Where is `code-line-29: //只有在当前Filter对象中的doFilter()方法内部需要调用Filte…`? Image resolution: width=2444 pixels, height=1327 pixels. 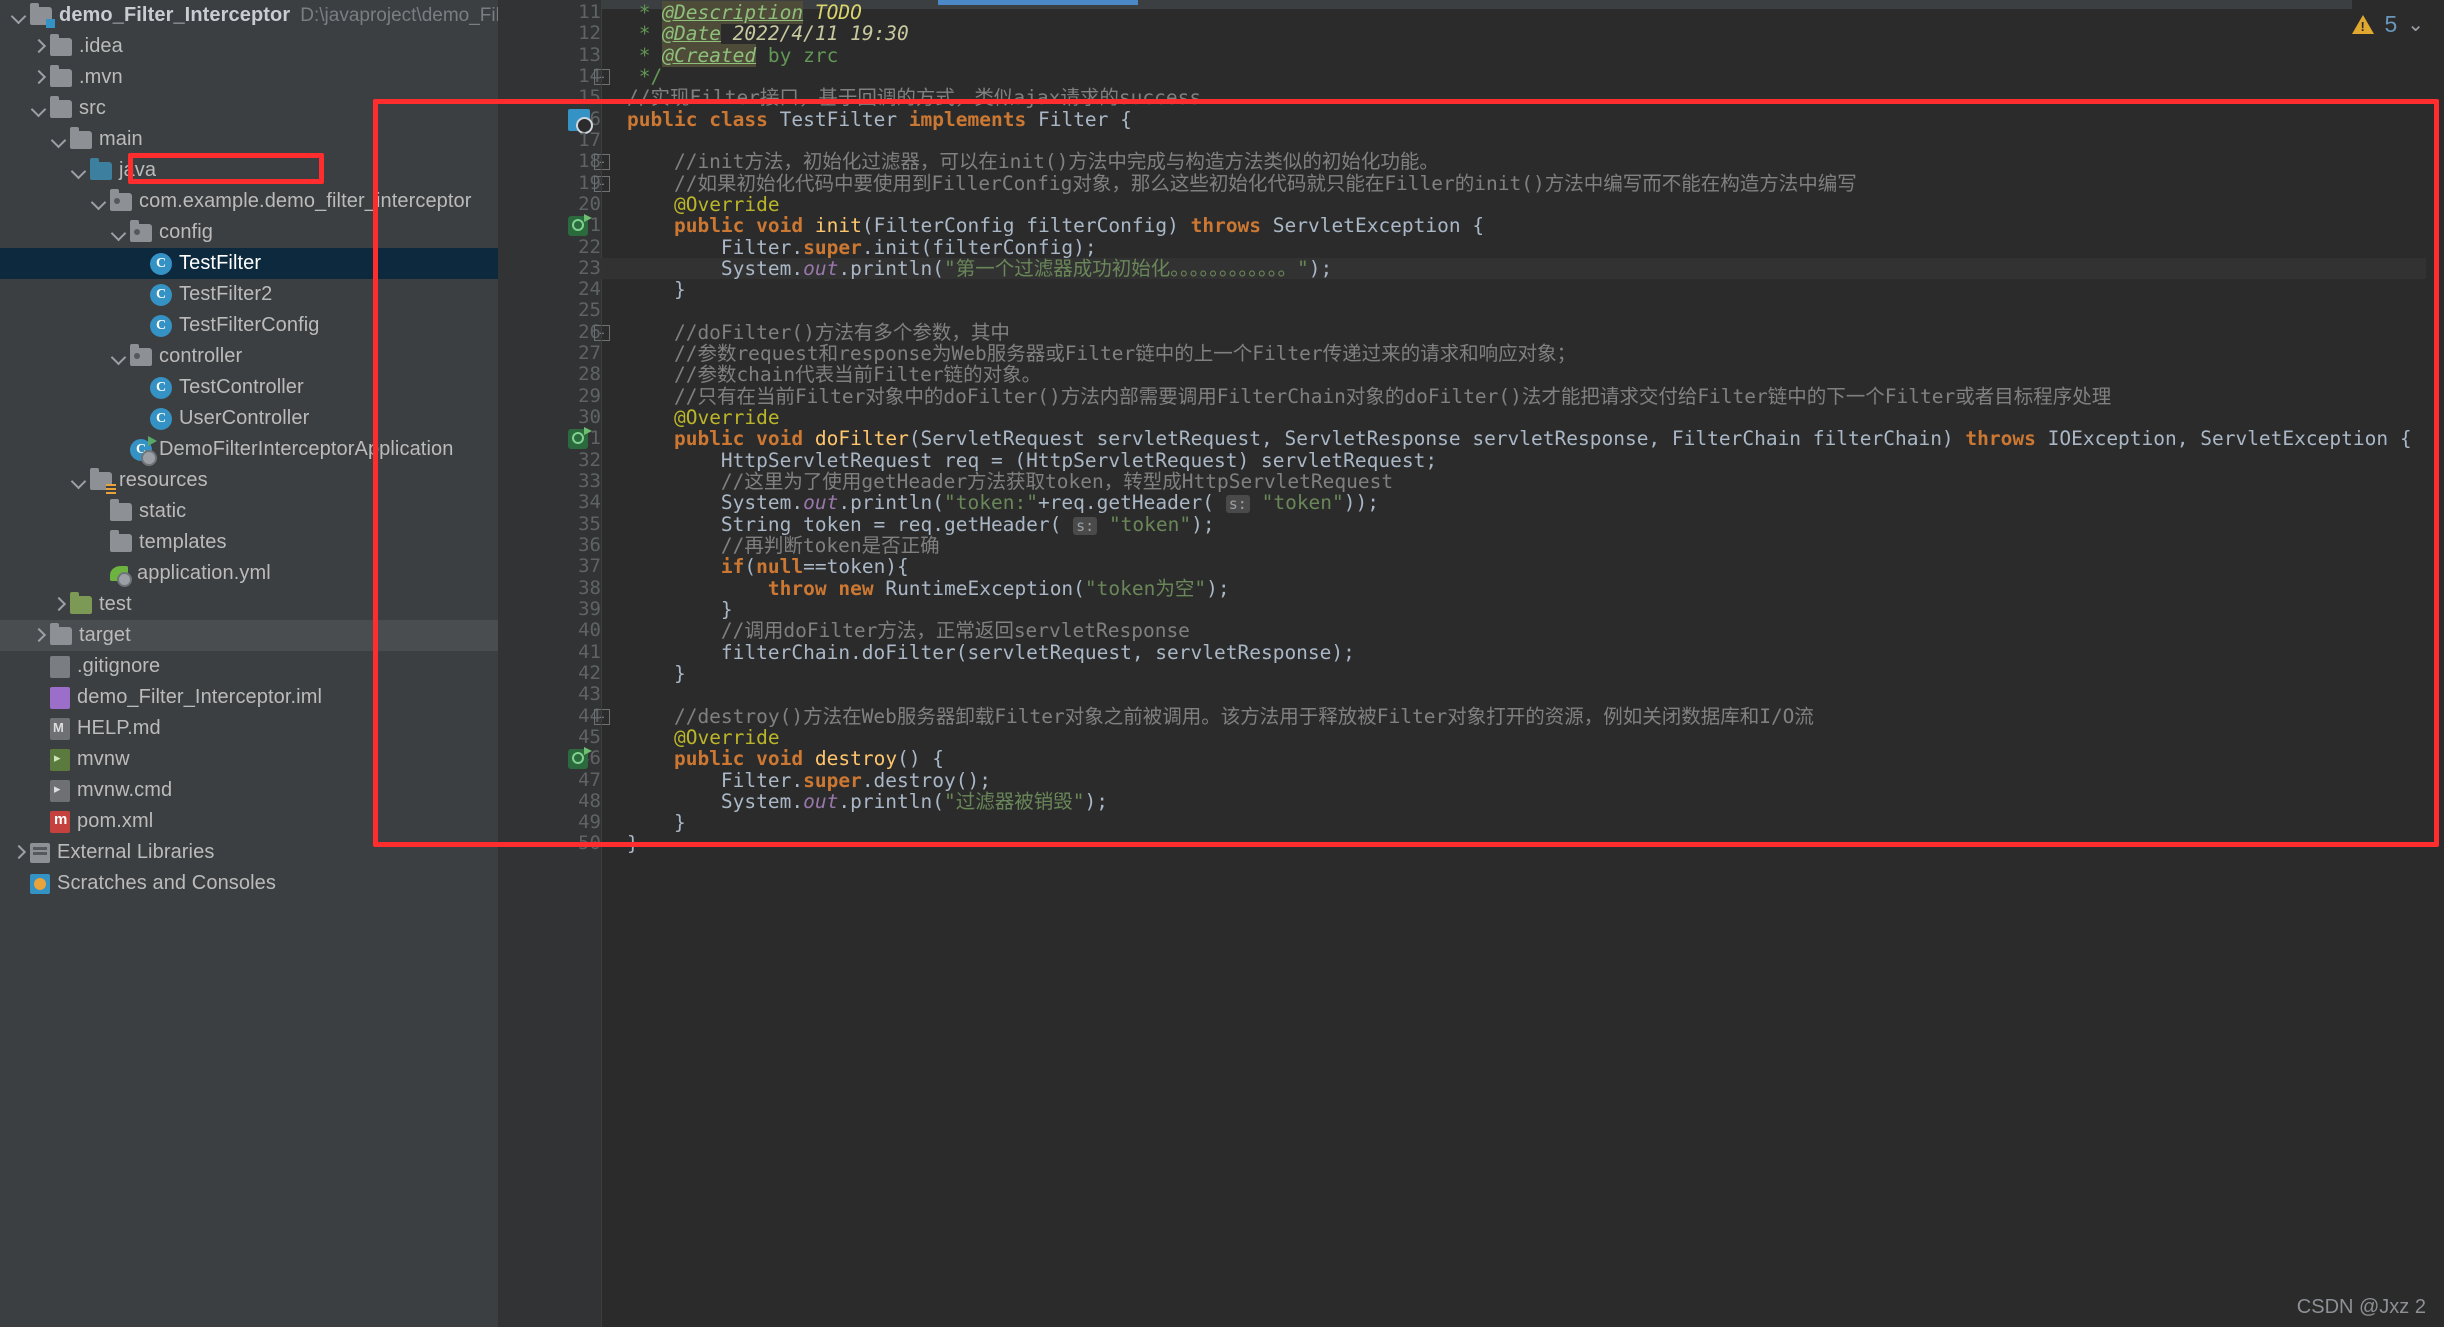 code-line-29: //只有在当前Filter对象中的doFilter()方法内部需要调用Filte… is located at coordinates (1369, 397).